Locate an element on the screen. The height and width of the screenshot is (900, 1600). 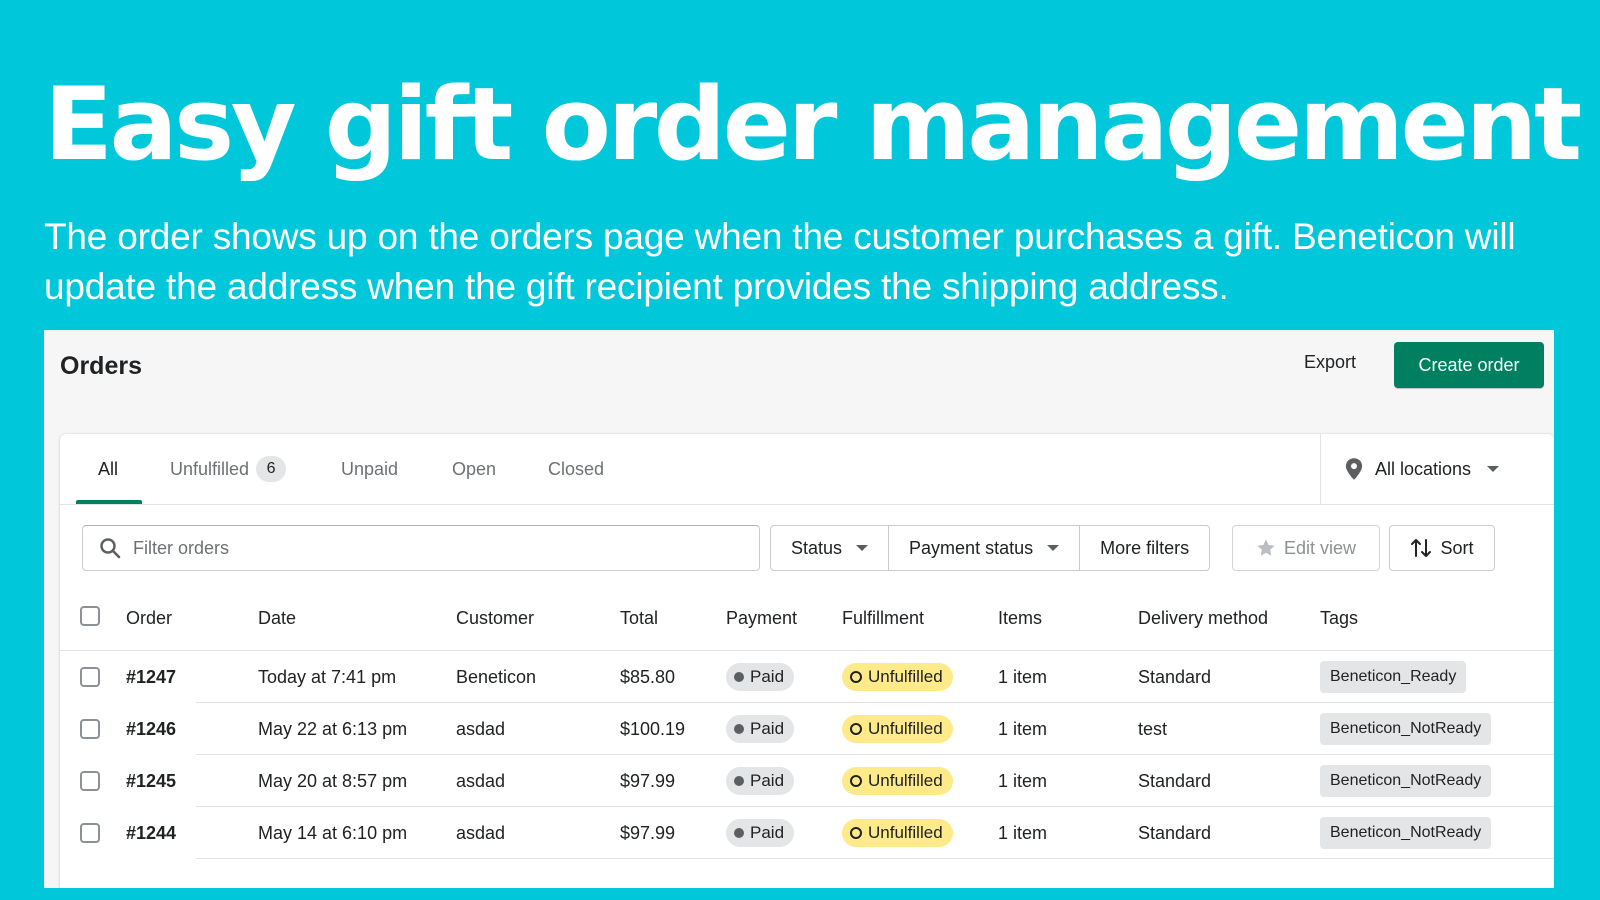
tab-all: All is located at coordinates (108, 469).